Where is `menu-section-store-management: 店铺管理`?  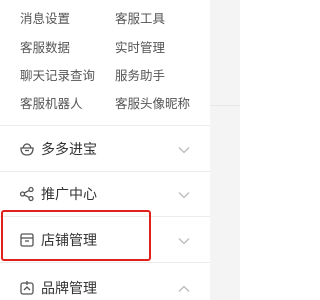 menu-section-store-management: 店铺管理 is located at coordinates (105, 240).